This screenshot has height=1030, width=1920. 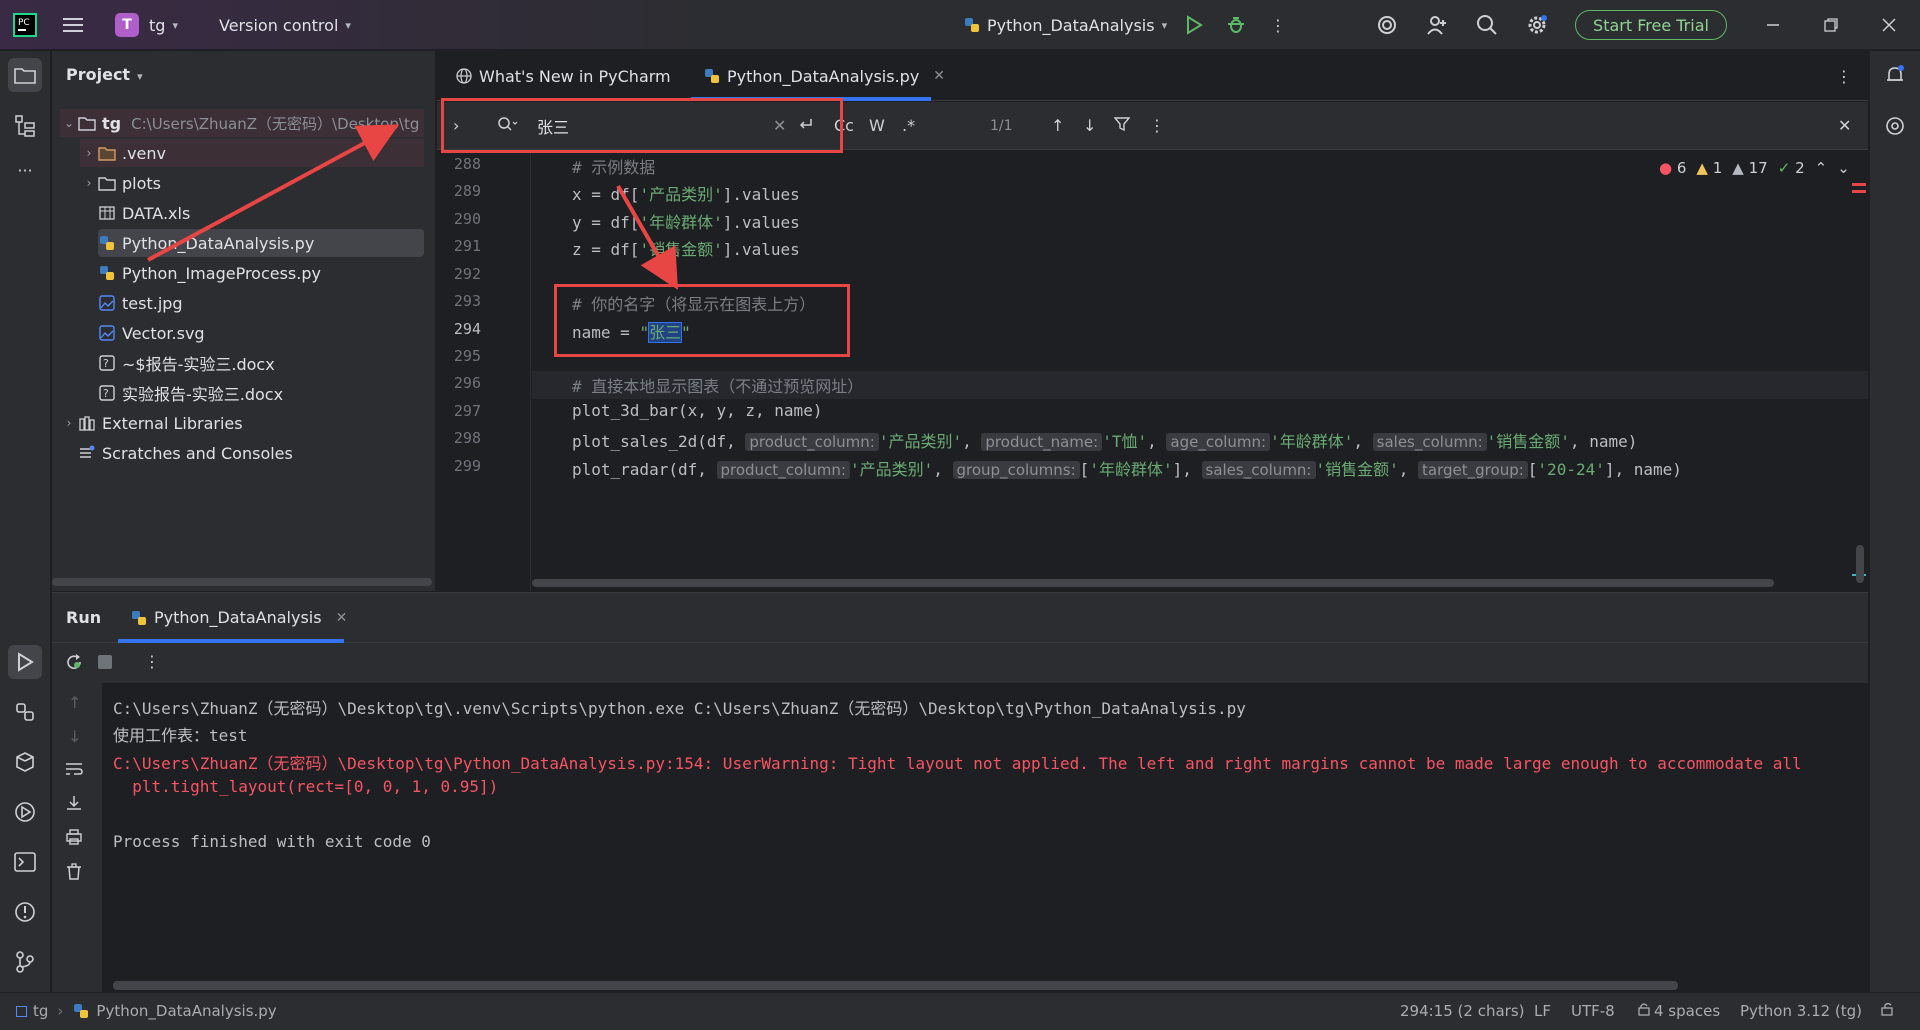 I want to click on whole-words-toggle: W, so click(x=877, y=125).